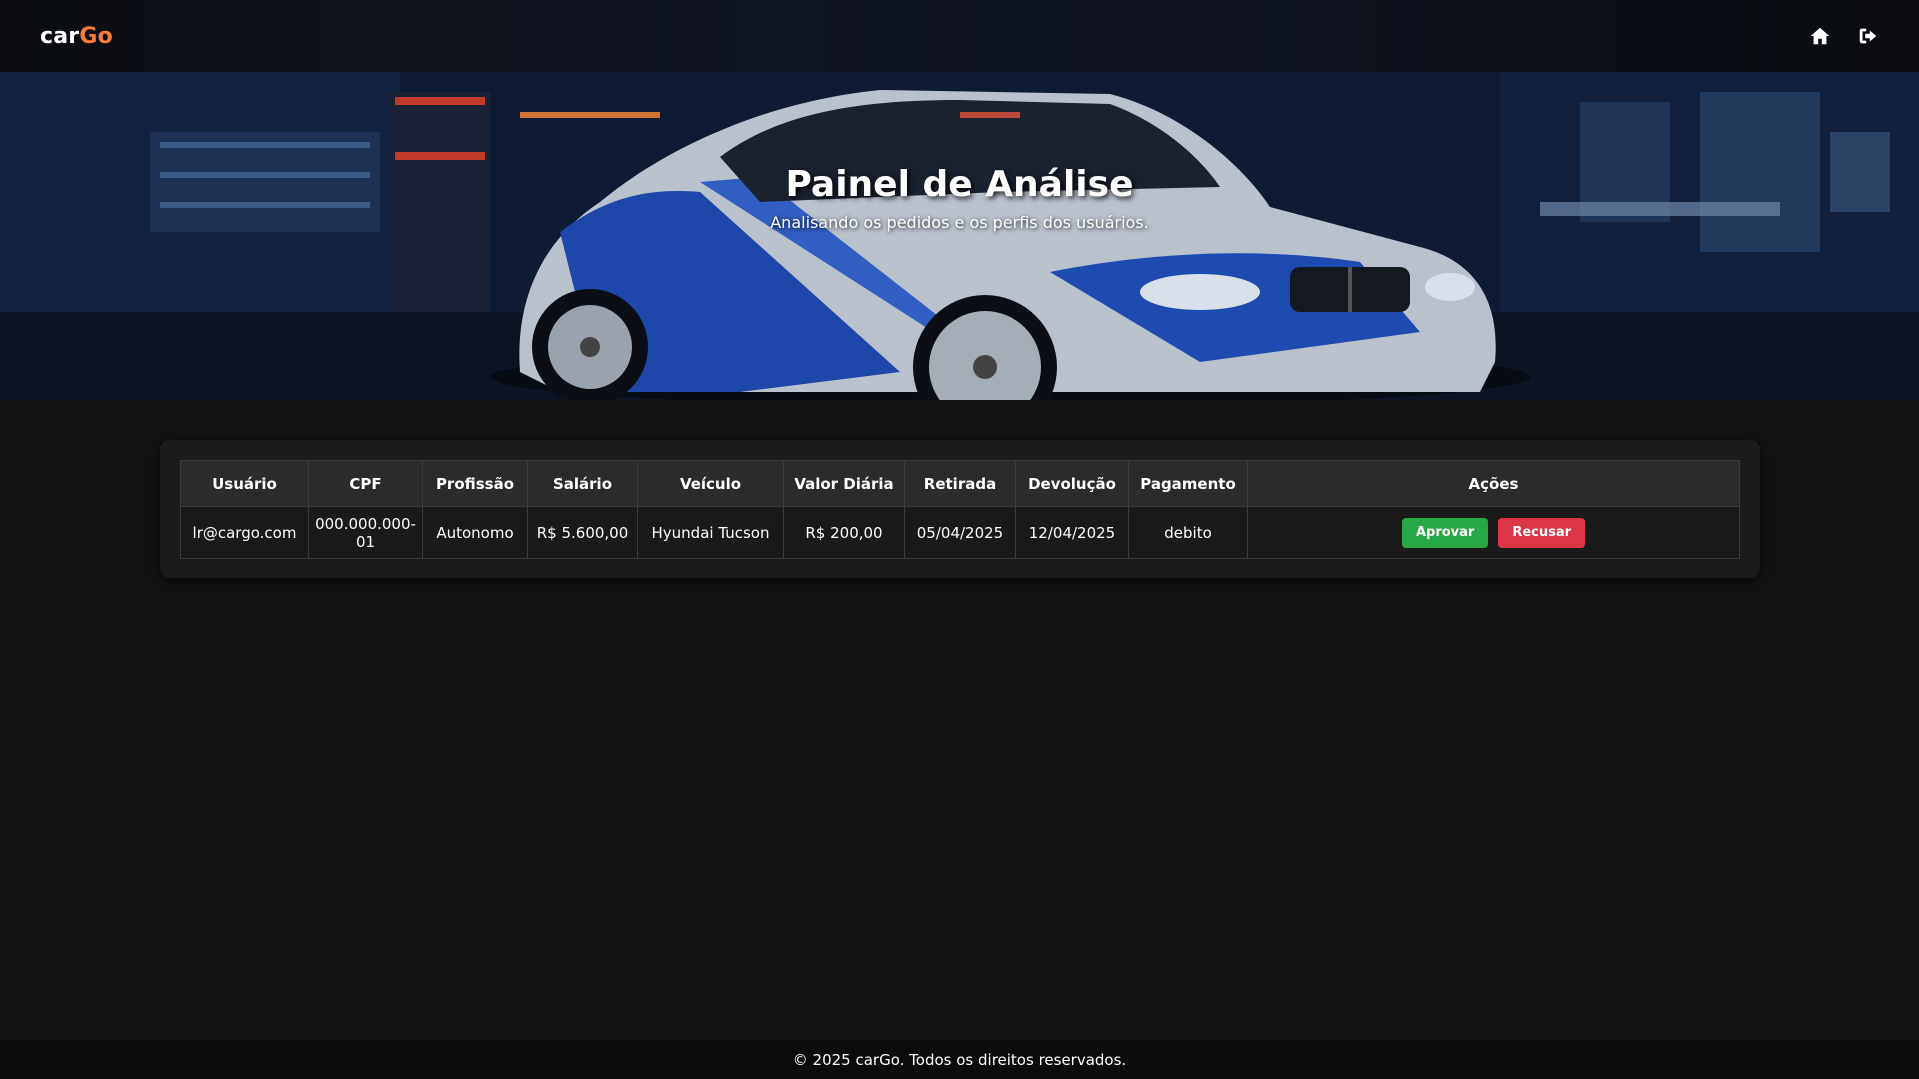  I want to click on home-button, so click(1820, 36).